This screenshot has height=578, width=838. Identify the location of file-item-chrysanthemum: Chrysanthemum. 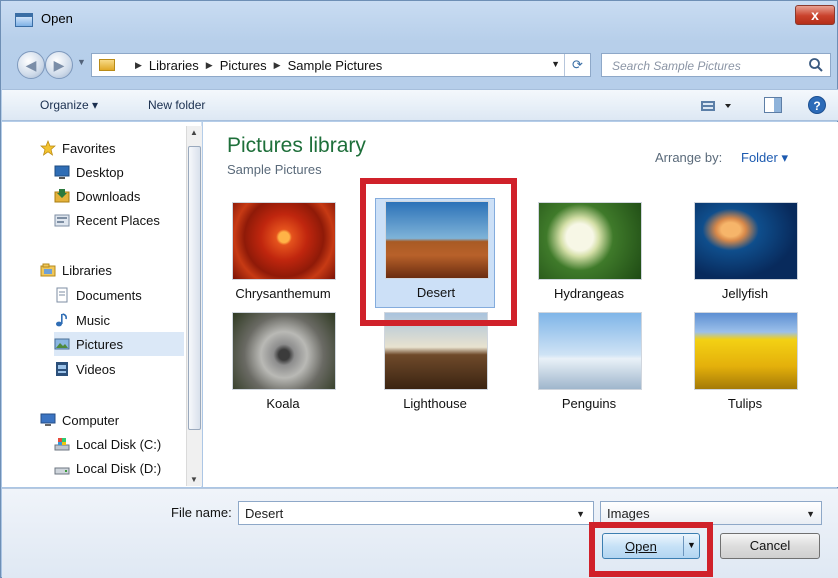
(283, 255).